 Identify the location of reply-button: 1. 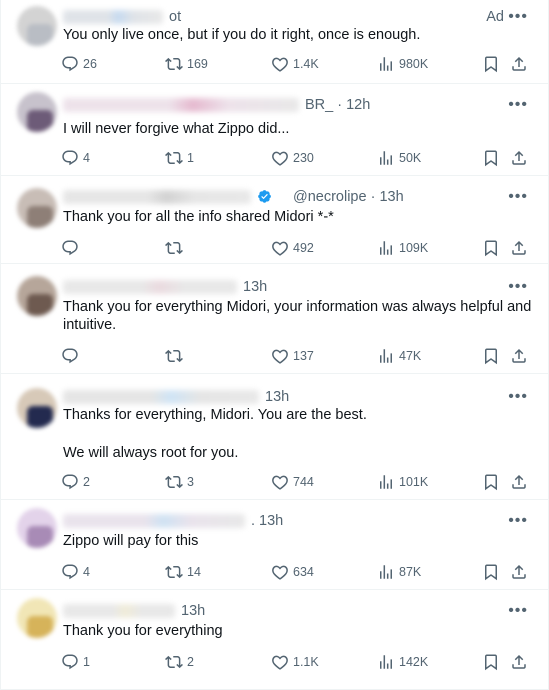
(75, 662).